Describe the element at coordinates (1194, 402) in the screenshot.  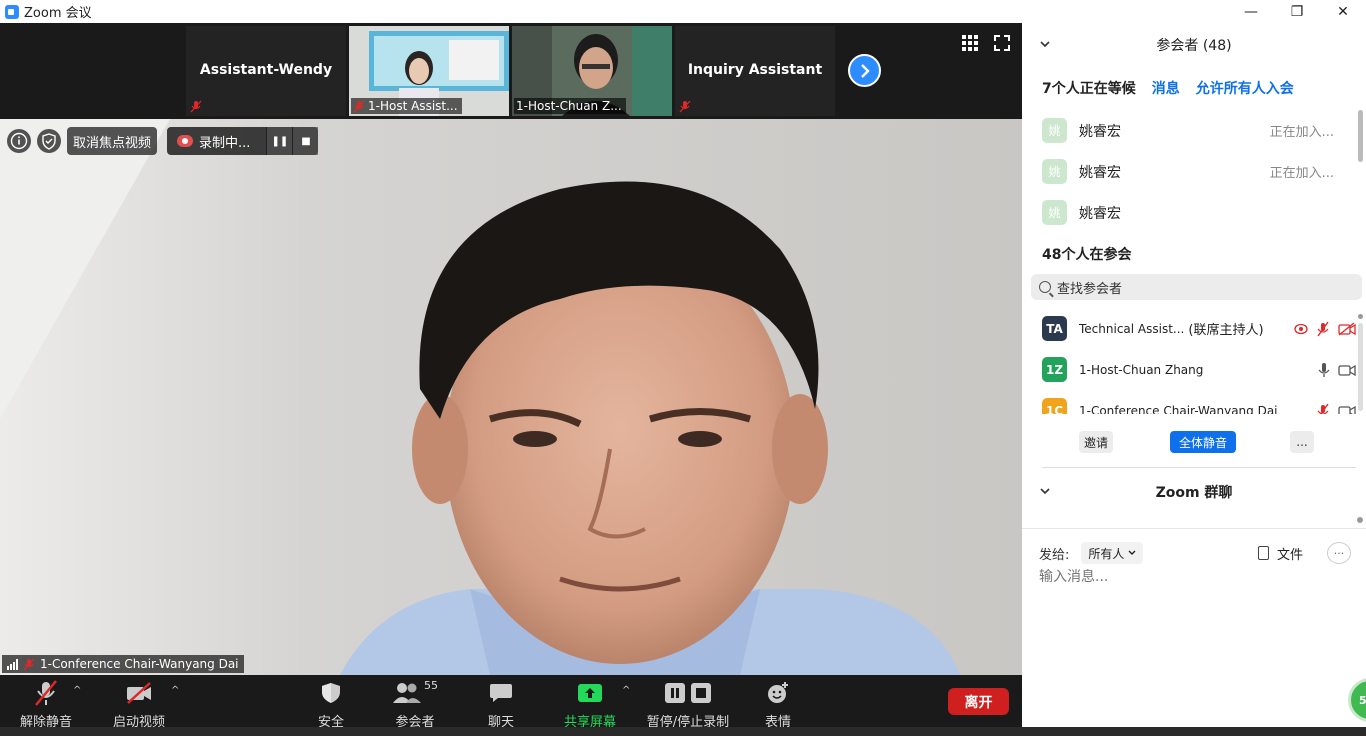
I see `participant-row: 1C 1-Conference Chair-Wanyang Dai` at that location.